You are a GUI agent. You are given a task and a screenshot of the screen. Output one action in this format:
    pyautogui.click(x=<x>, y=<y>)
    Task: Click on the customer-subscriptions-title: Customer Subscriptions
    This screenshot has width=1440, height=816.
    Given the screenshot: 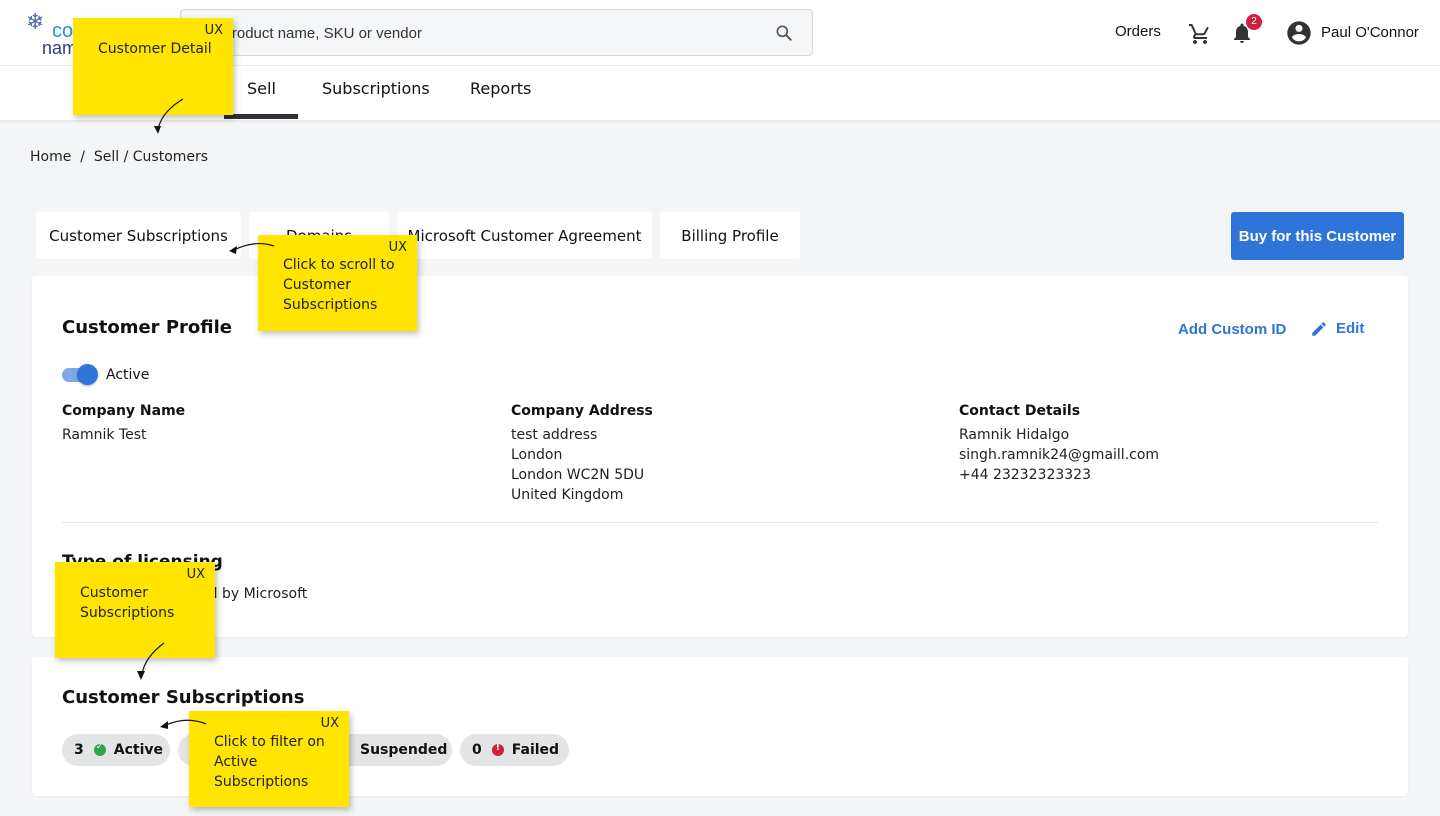 What is the action you would take?
    pyautogui.click(x=183, y=697)
    